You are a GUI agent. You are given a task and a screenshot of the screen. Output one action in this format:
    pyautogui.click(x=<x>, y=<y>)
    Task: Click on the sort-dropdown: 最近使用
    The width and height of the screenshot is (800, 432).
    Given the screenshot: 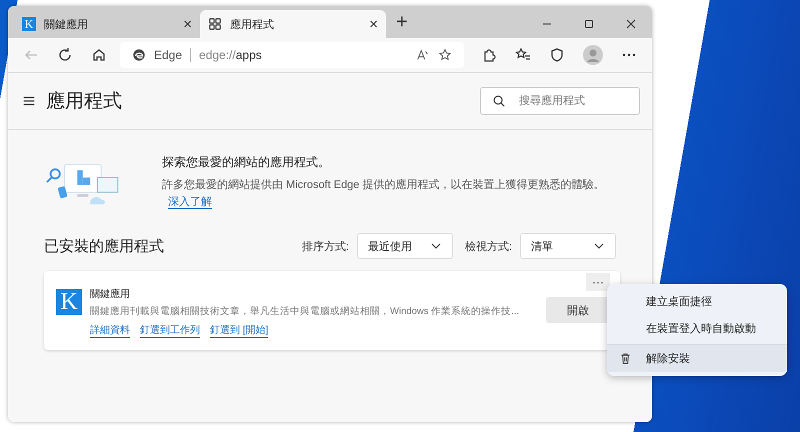 What is the action you would take?
    pyautogui.click(x=404, y=246)
    